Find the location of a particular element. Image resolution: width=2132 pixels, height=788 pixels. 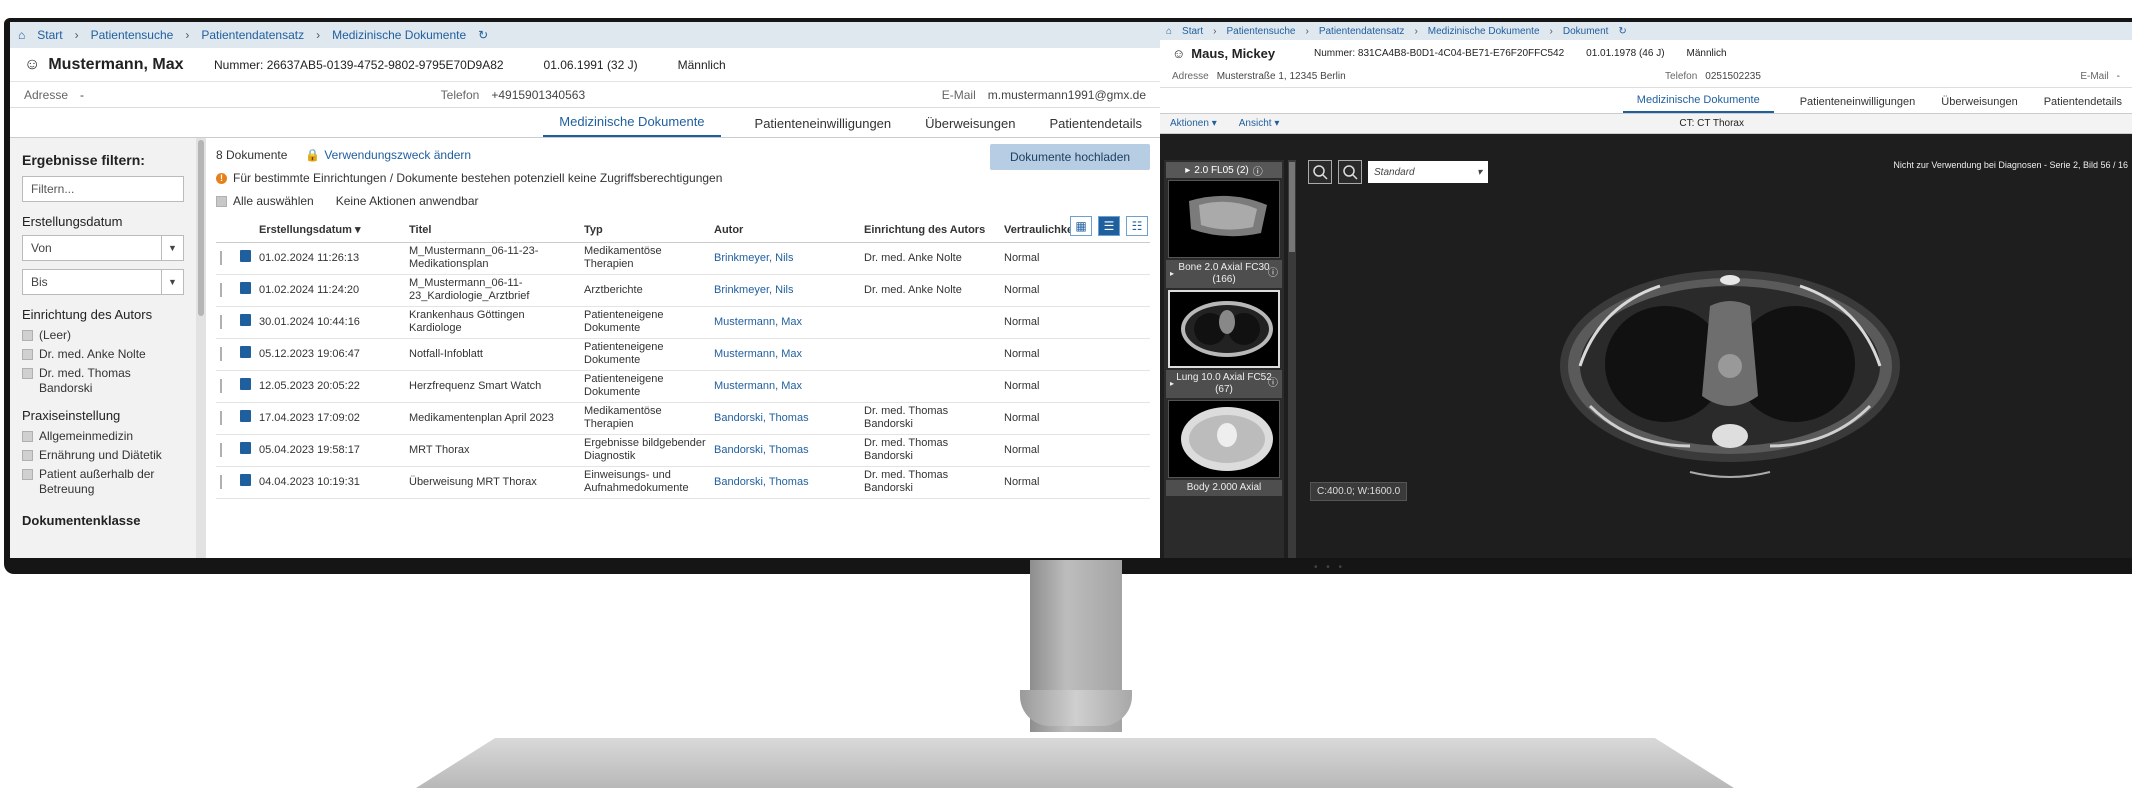

filter-scrollbar is located at coordinates (201, 348).